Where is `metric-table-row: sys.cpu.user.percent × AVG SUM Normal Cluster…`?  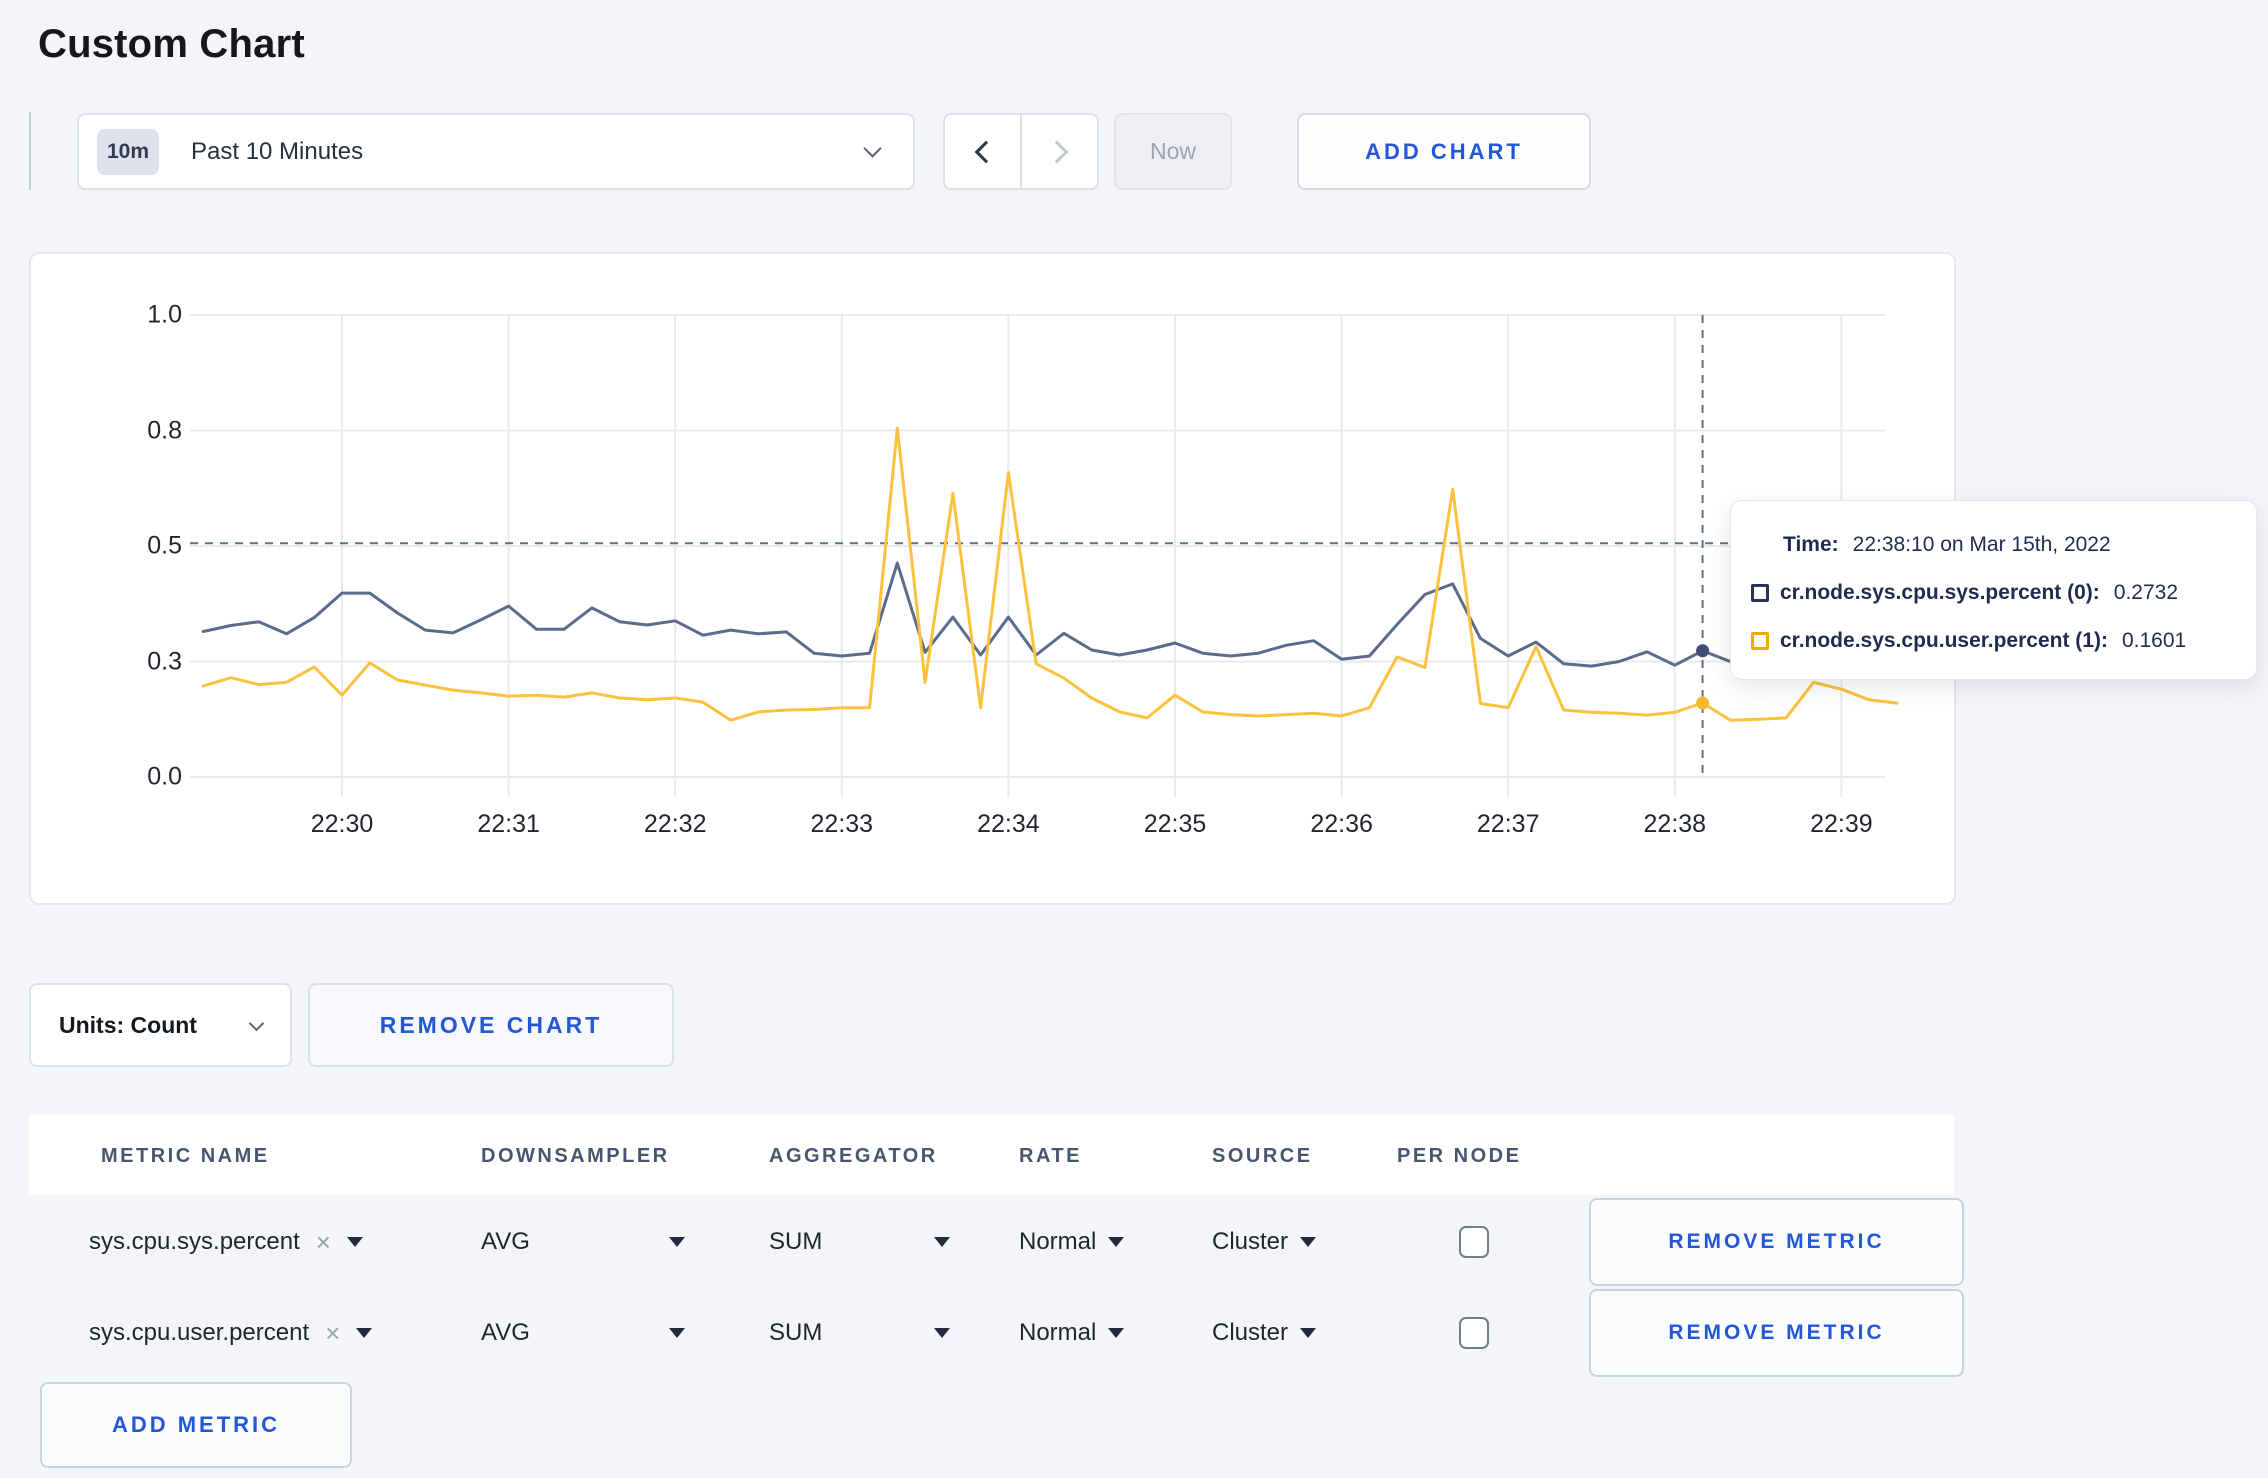 metric-table-row: sys.cpu.user.percent × AVG SUM Normal Cluster… is located at coordinates (996, 1333).